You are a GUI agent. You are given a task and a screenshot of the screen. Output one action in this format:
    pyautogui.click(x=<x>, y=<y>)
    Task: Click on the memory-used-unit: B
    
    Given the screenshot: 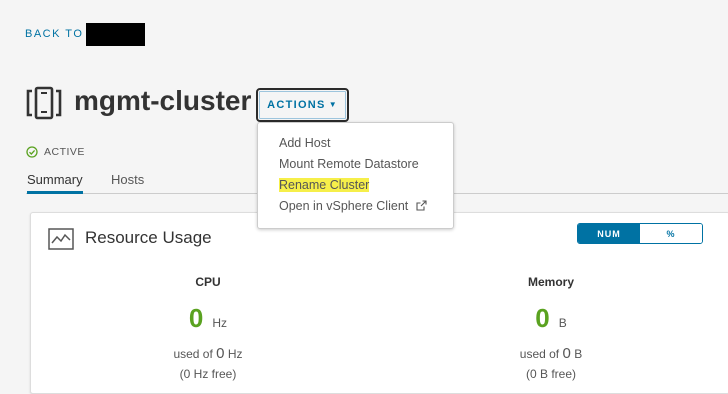 What is the action you would take?
    pyautogui.click(x=578, y=354)
    